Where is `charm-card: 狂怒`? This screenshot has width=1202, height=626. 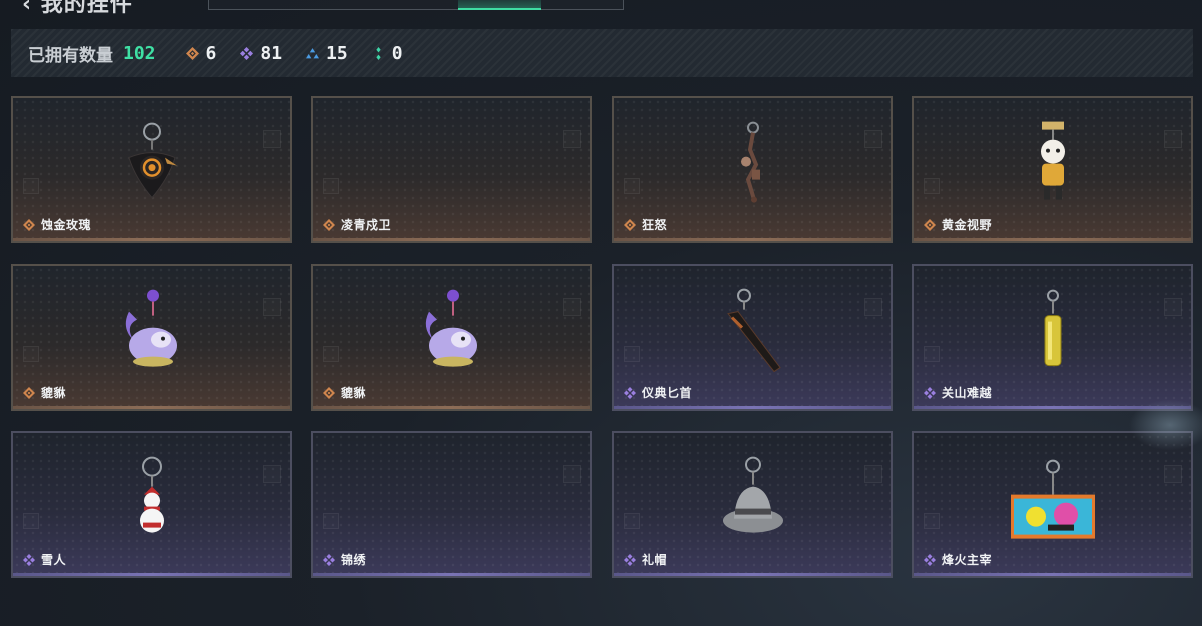
charm-card: 狂怒 is located at coordinates (752, 169).